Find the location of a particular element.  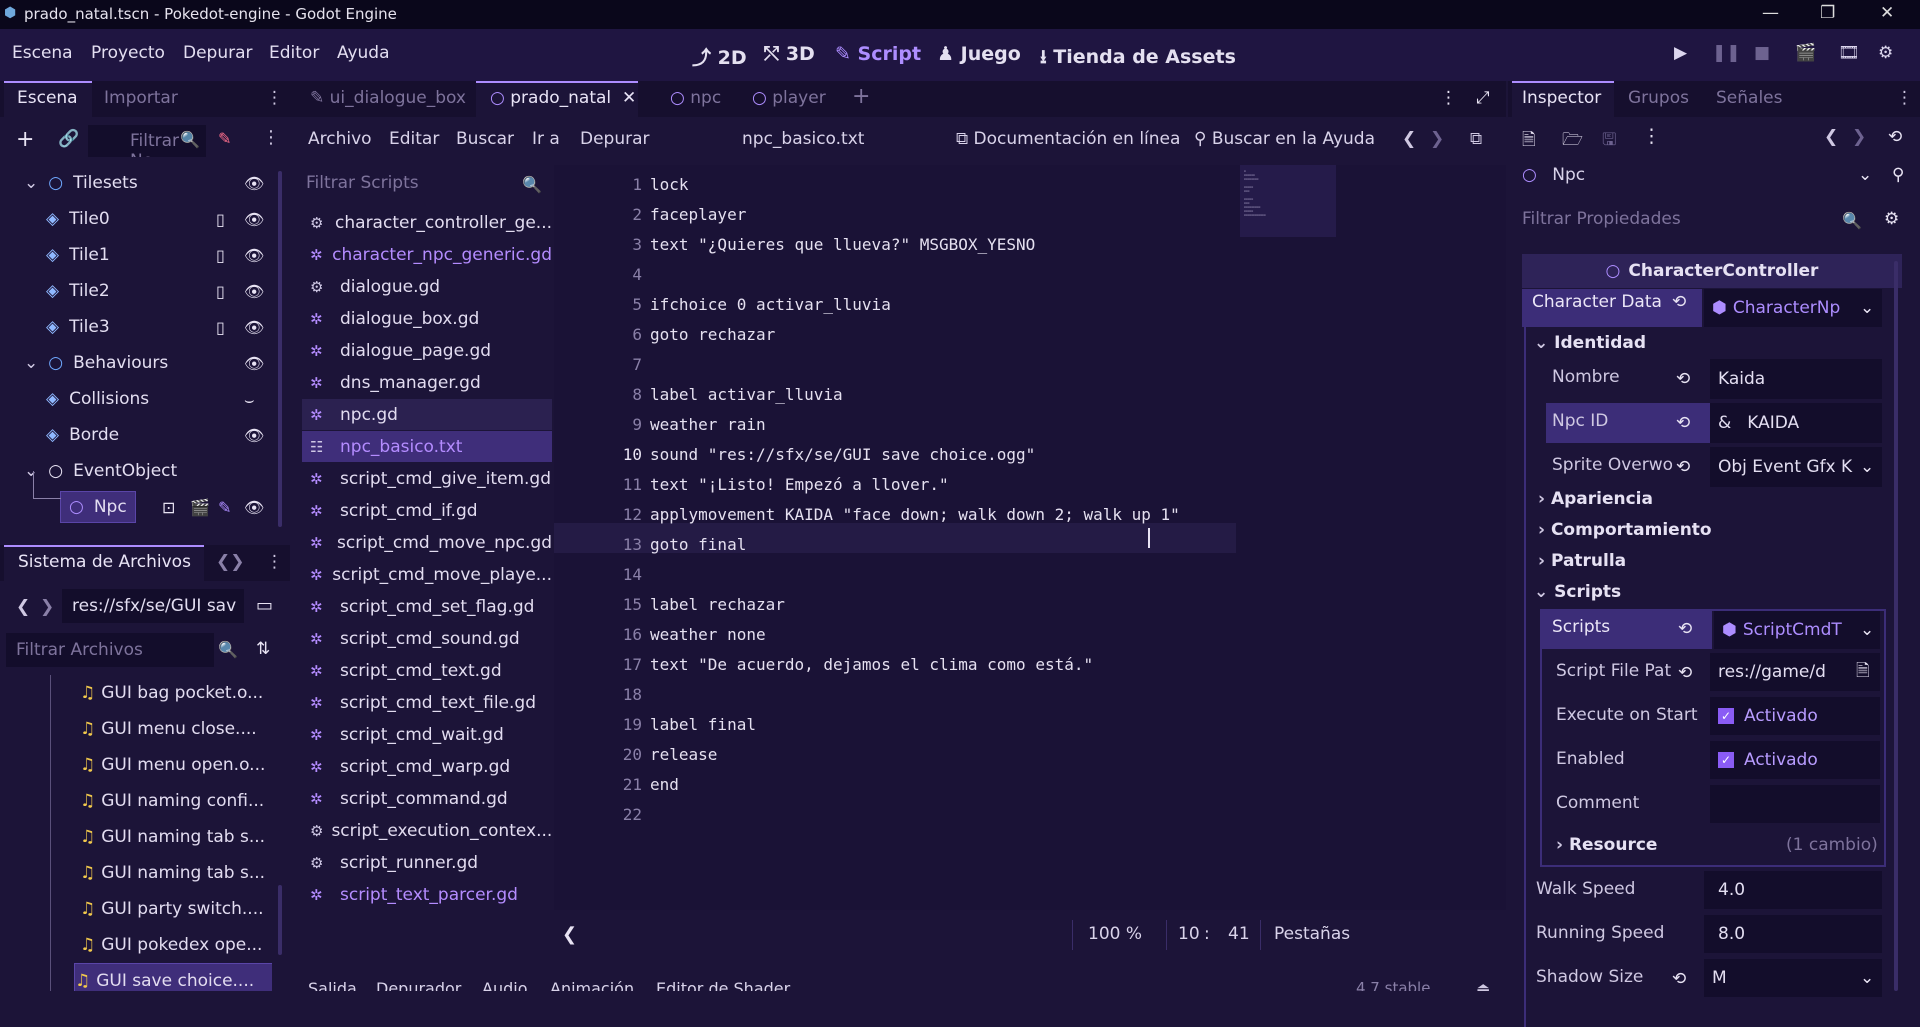

inspector-scrollbar is located at coordinates (1896, 626).